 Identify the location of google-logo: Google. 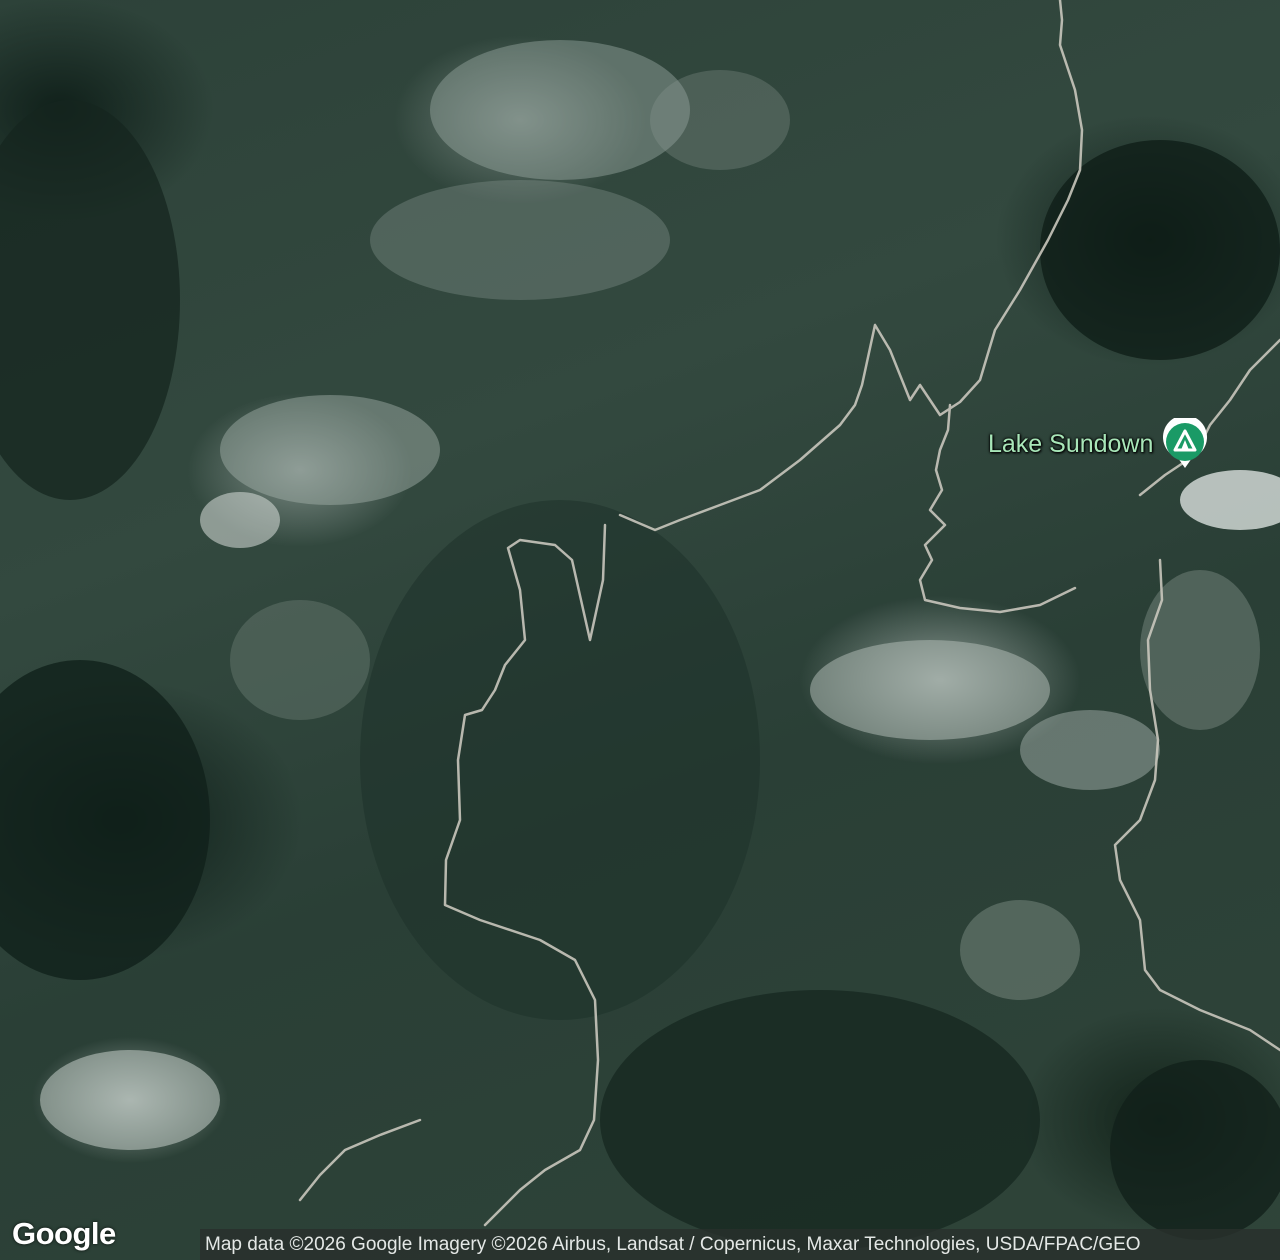
(64, 1233).